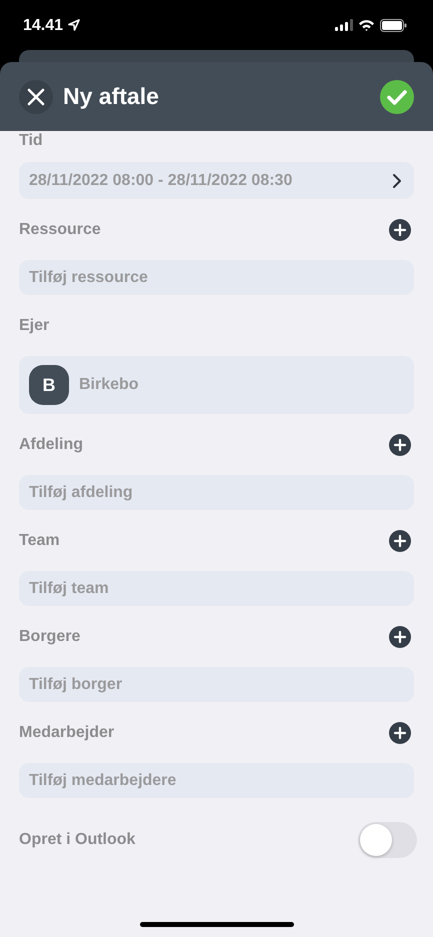 The height and width of the screenshot is (937, 433). Describe the element at coordinates (393, 25) in the screenshot. I see `battery-icon` at that location.